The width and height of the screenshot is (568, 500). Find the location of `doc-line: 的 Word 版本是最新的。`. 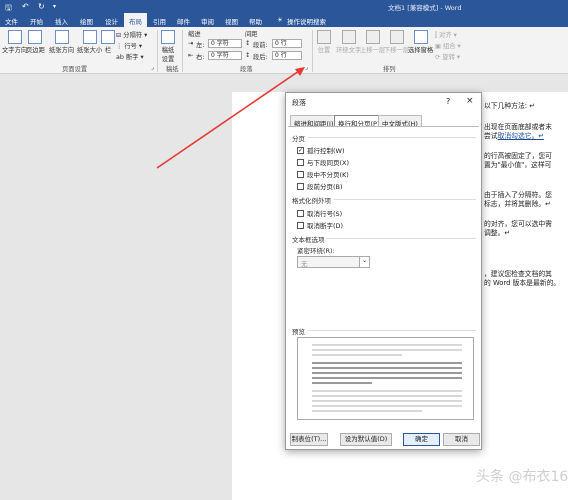

doc-line: 的 Word 版本是最新的。 is located at coordinates (522, 283).